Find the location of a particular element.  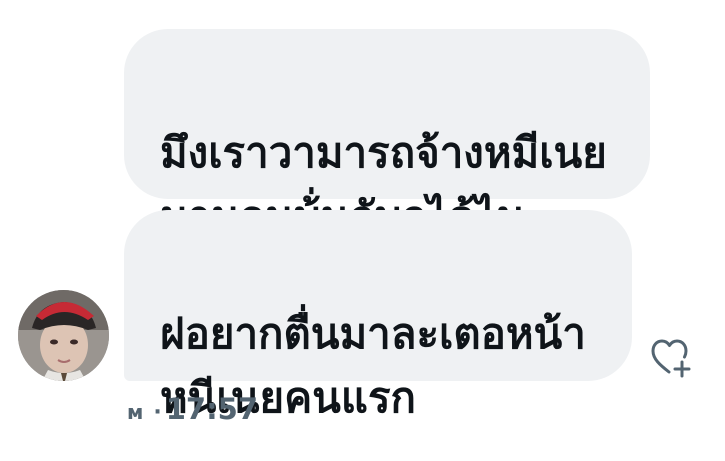

heart-add-icon is located at coordinates (671, 358).